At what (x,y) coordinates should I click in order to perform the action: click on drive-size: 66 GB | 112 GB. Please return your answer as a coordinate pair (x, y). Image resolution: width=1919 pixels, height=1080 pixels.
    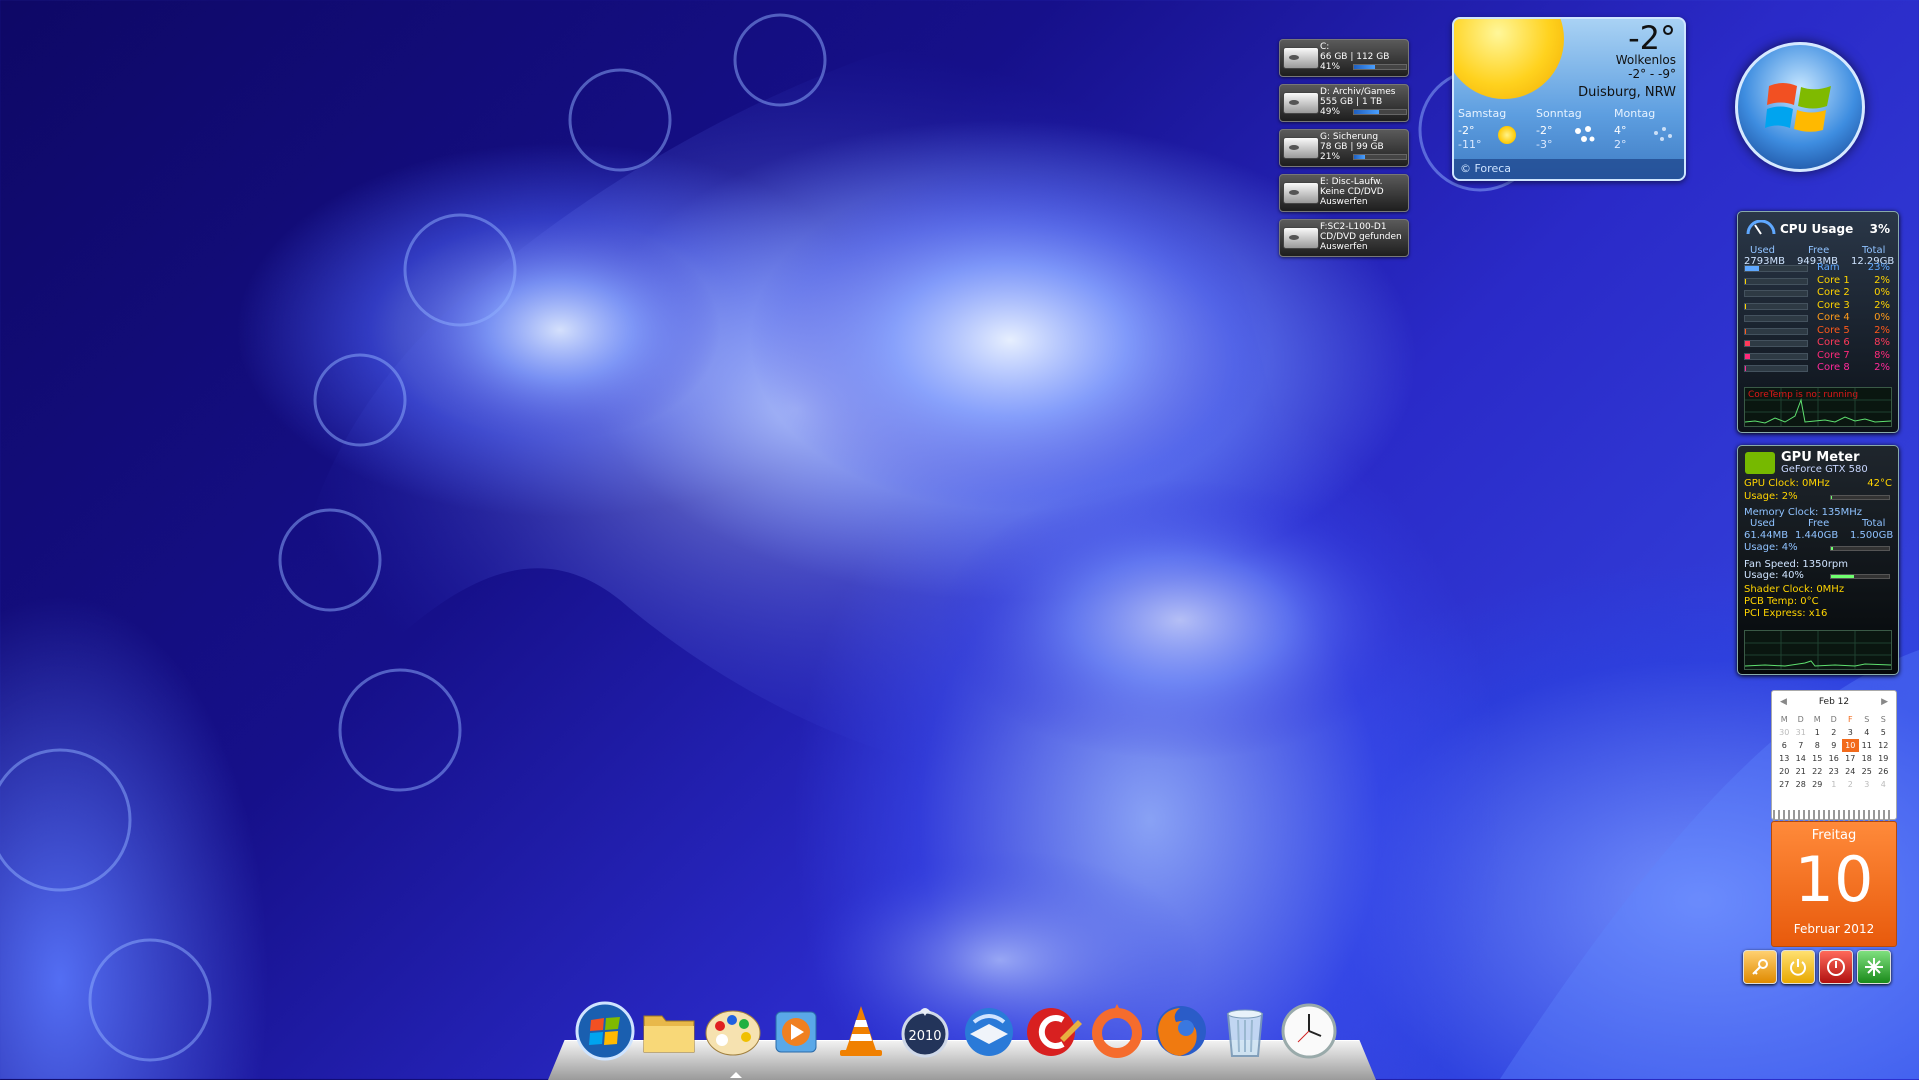
    Looking at the image, I should click on (1355, 57).